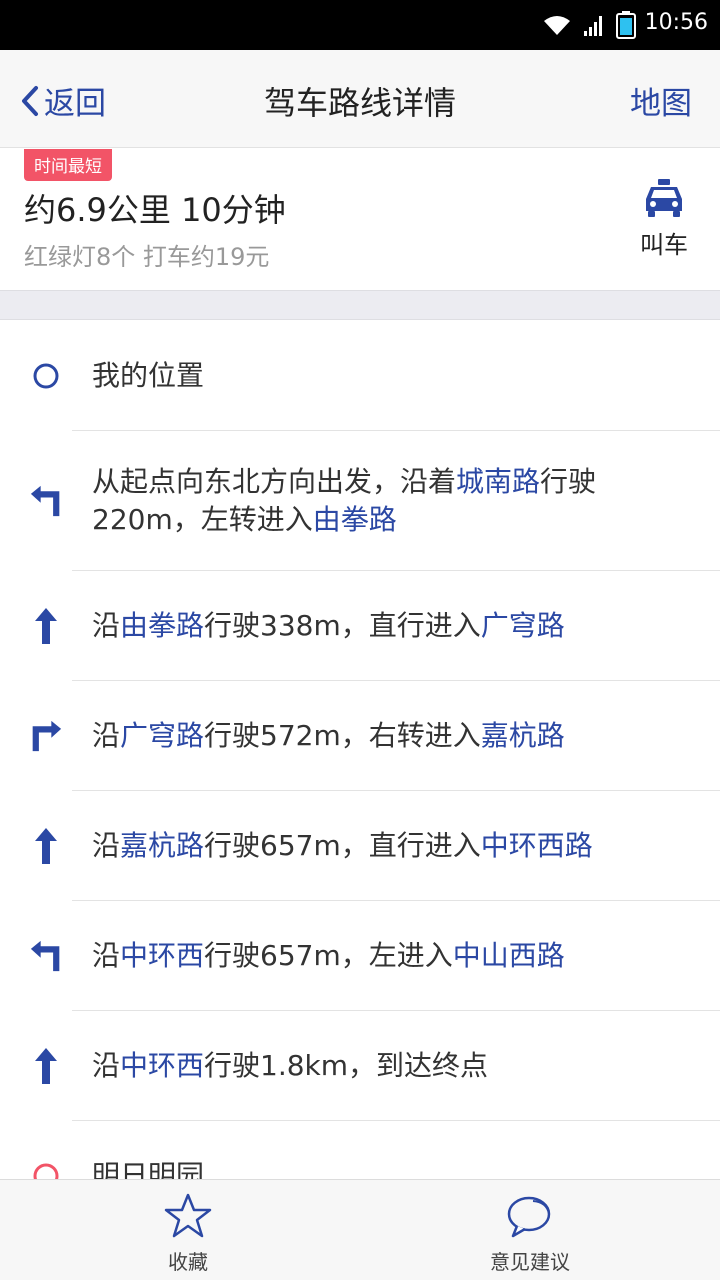 The width and height of the screenshot is (720, 1280). I want to click on route-step: 从起点向东北方向出发，沿着城南路行驶220m，左转进入由拳路, so click(360, 501).